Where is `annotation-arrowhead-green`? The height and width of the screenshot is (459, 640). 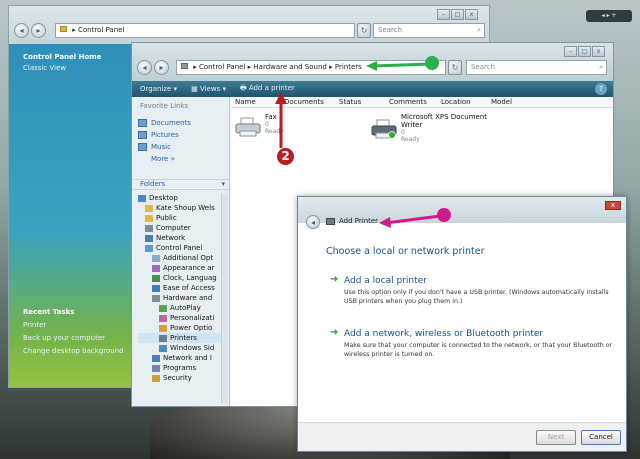
annotation-arrowhead-green is located at coordinates (371, 66).